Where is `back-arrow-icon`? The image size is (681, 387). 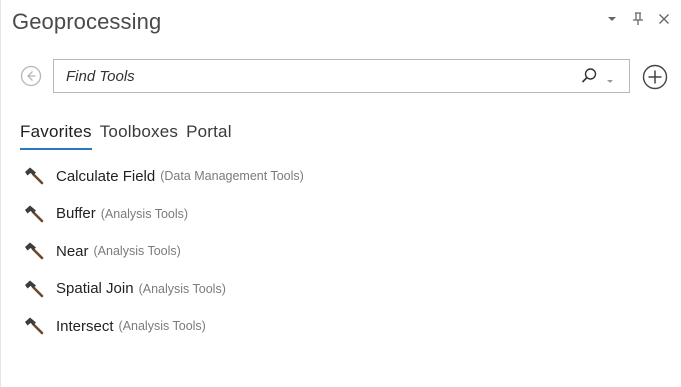 back-arrow-icon is located at coordinates (31, 76).